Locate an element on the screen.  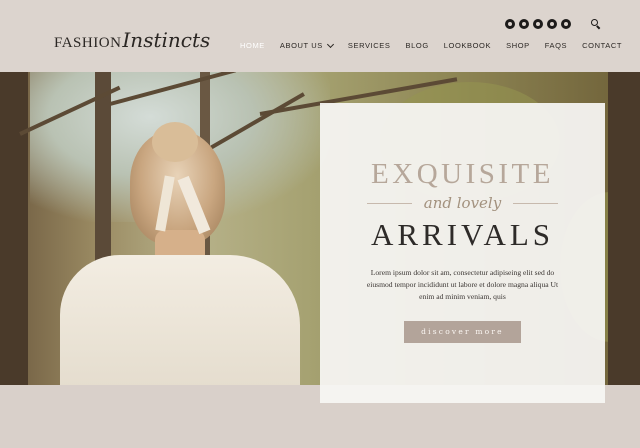
hero-subheadline-row: and lovely is located at coordinates (462, 203).